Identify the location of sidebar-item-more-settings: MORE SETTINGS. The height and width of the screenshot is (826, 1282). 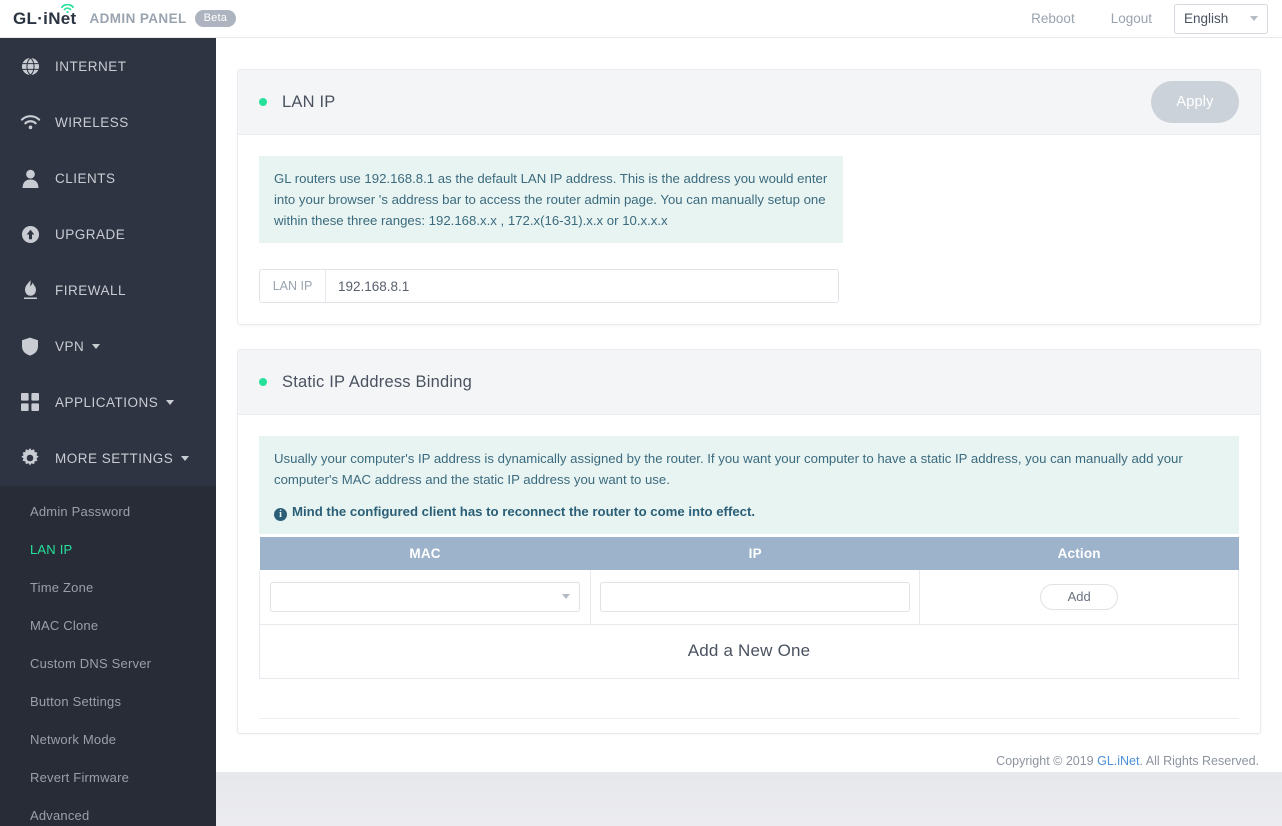
(108, 458).